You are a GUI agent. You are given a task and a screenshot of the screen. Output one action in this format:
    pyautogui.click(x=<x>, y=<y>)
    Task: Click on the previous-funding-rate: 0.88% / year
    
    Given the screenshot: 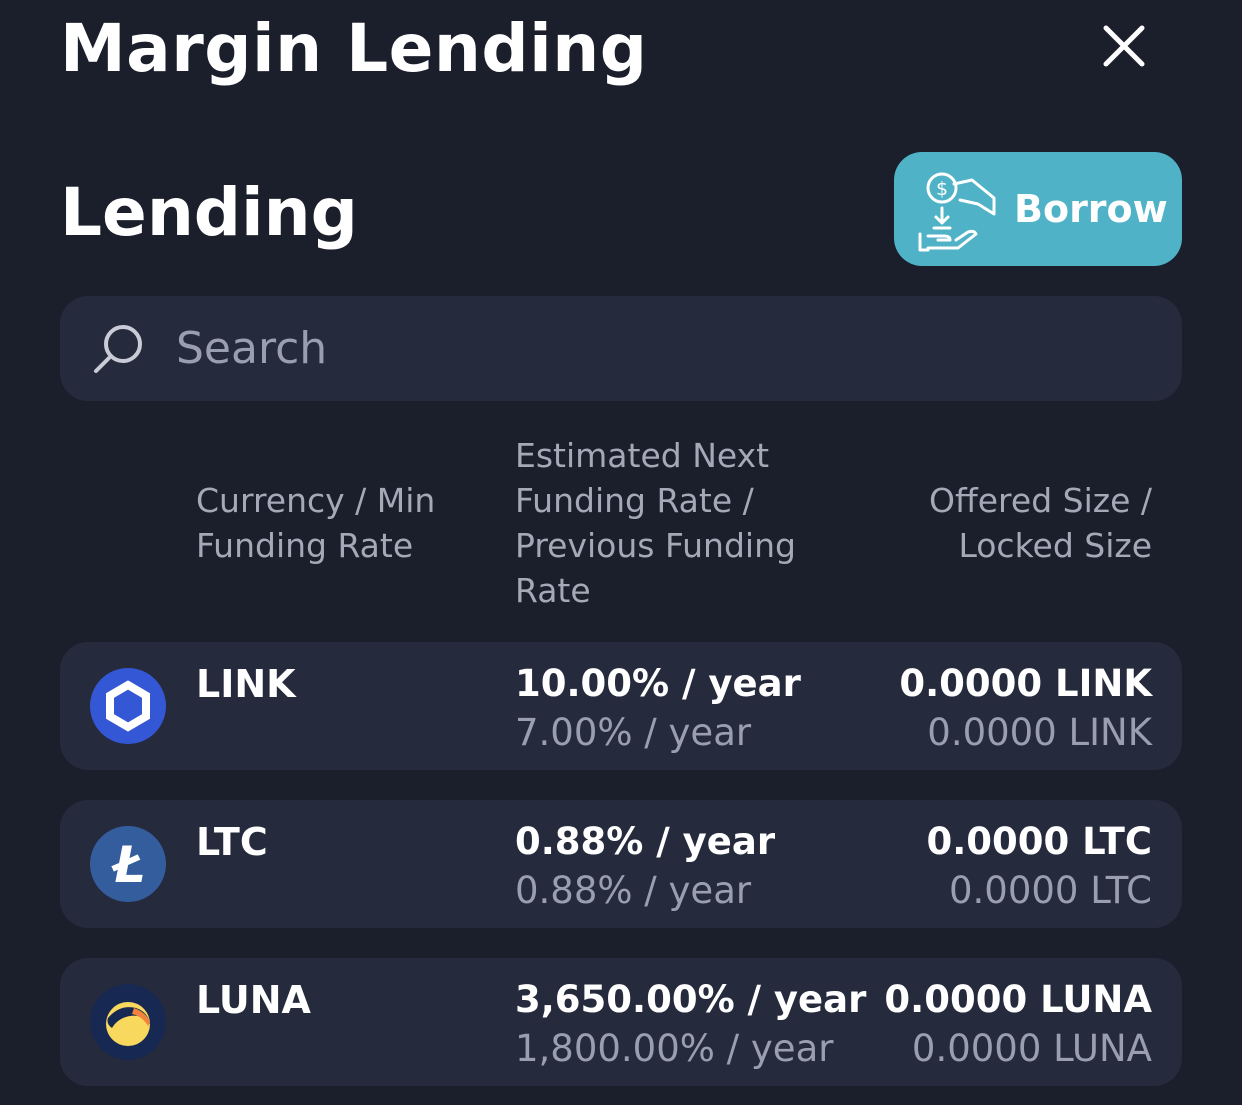 What is the action you would take?
    pyautogui.click(x=633, y=890)
    